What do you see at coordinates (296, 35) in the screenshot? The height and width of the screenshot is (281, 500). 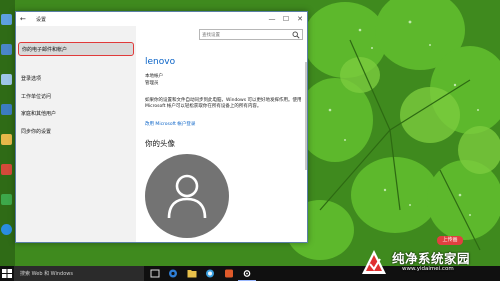 I see `search-icon` at bounding box center [296, 35].